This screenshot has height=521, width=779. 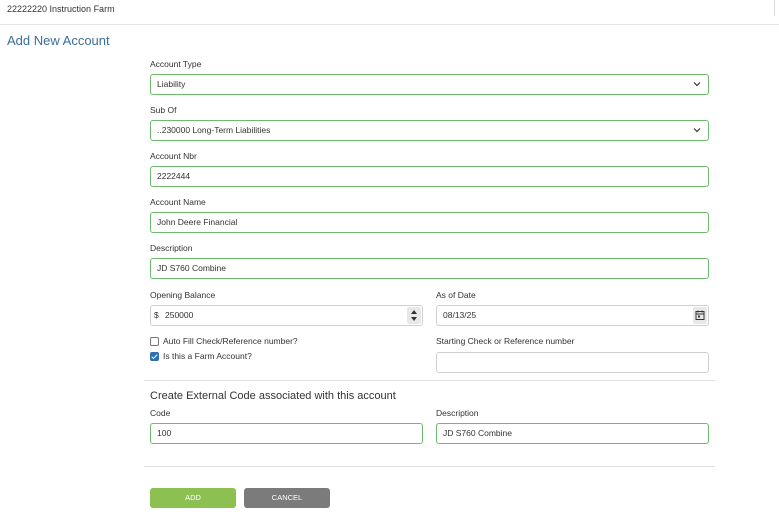 What do you see at coordinates (572, 315) in the screenshot?
I see `as-of-date-input: 08/13/25` at bounding box center [572, 315].